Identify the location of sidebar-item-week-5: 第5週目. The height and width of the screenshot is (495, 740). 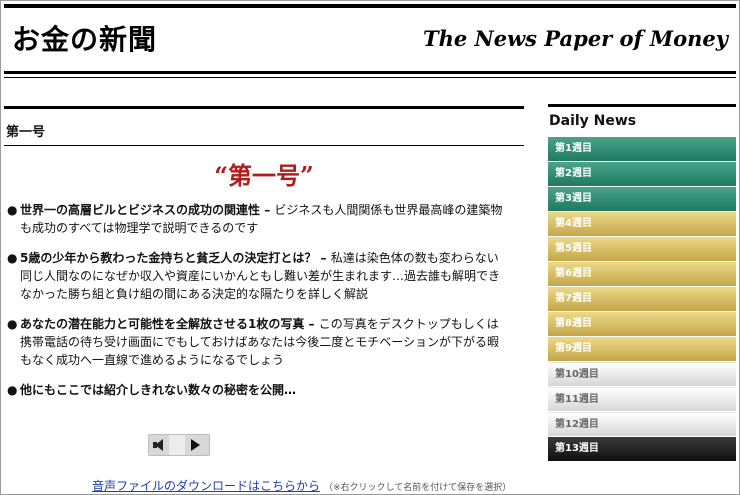
(642, 249).